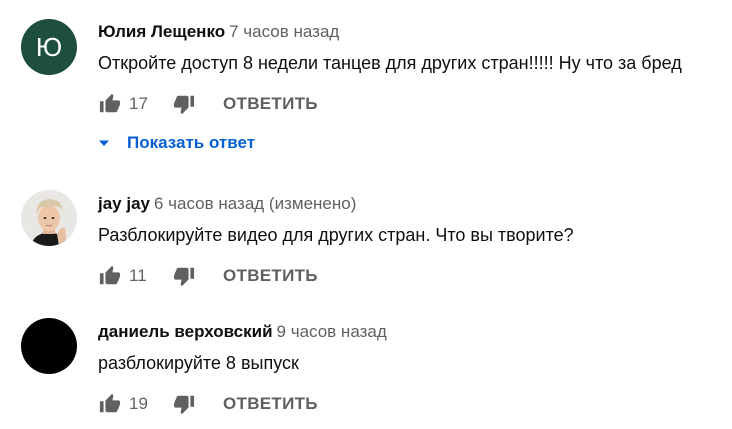  What do you see at coordinates (332, 331) in the screenshot?
I see `comment-time: 9 часов назад` at bounding box center [332, 331].